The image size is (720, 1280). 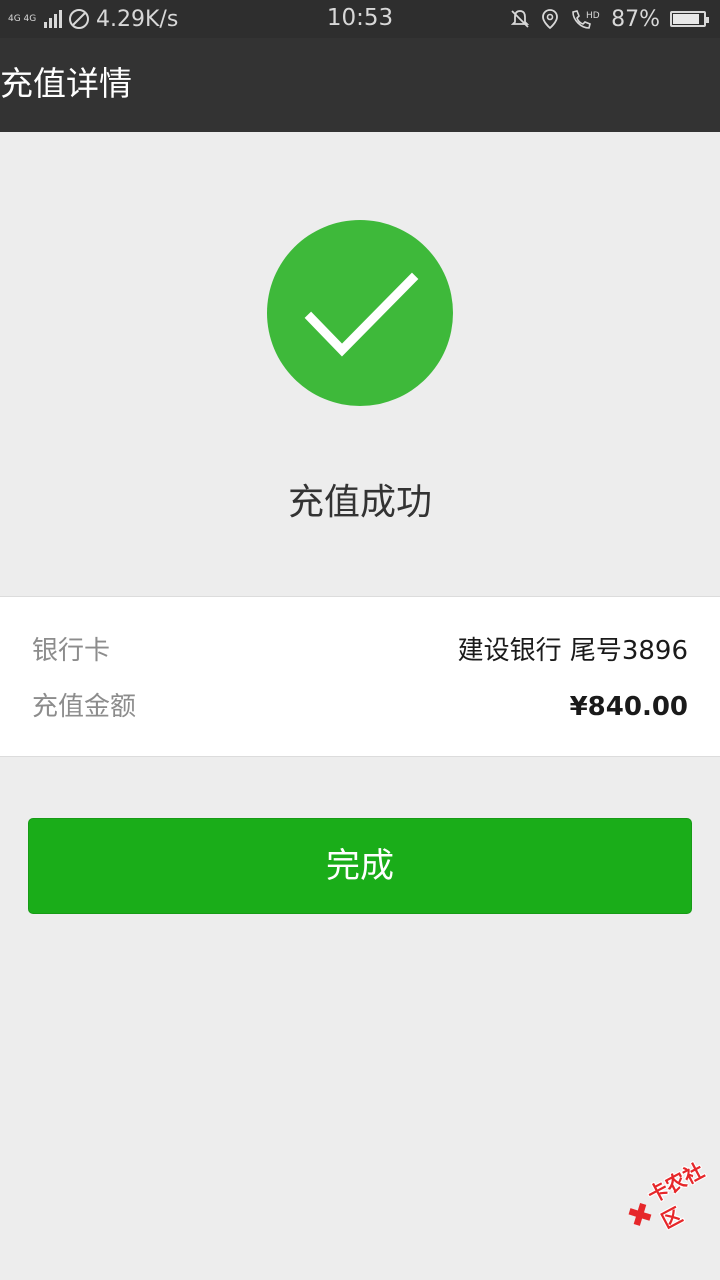 I want to click on battery-icon, so click(x=689, y=19).